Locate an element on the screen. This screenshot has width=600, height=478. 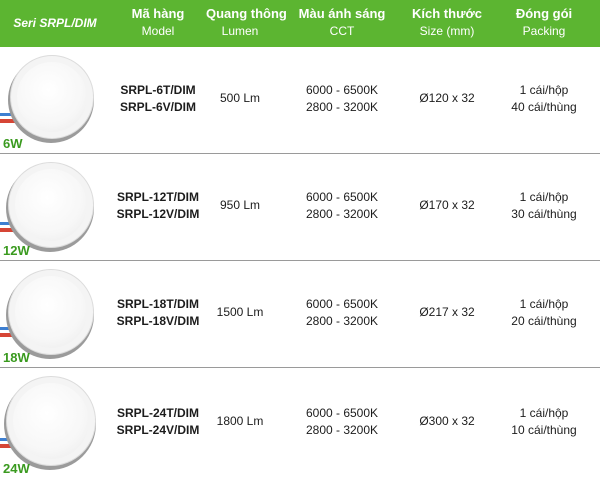
header-lumen-vi: Quang thông is located at coordinates (246, 13).